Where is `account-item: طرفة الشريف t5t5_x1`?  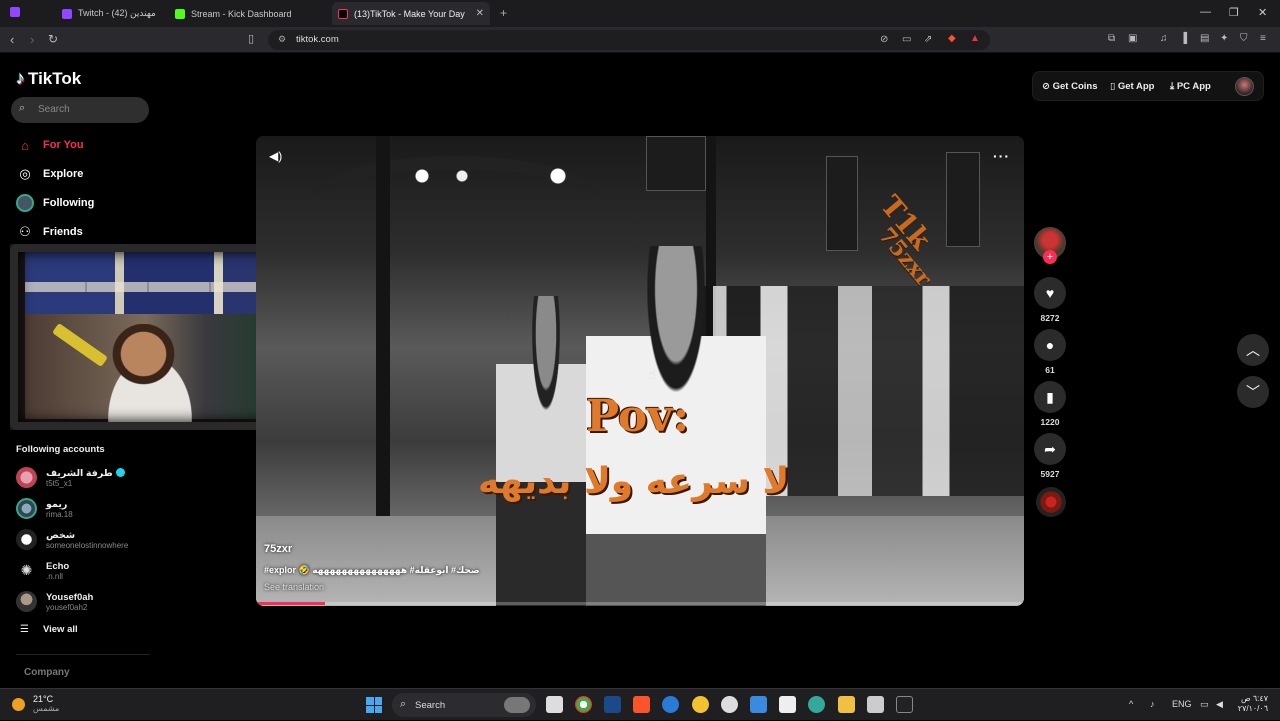 account-item: طرفة الشريف t5t5_x1 is located at coordinates (70, 477).